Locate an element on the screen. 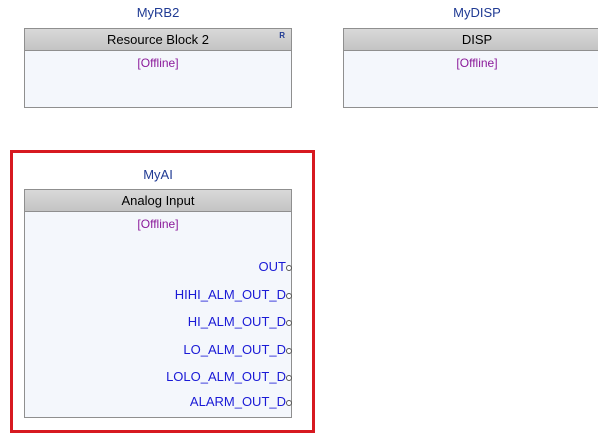  port-label: LO_ALM_OUT_D is located at coordinates (234, 349).